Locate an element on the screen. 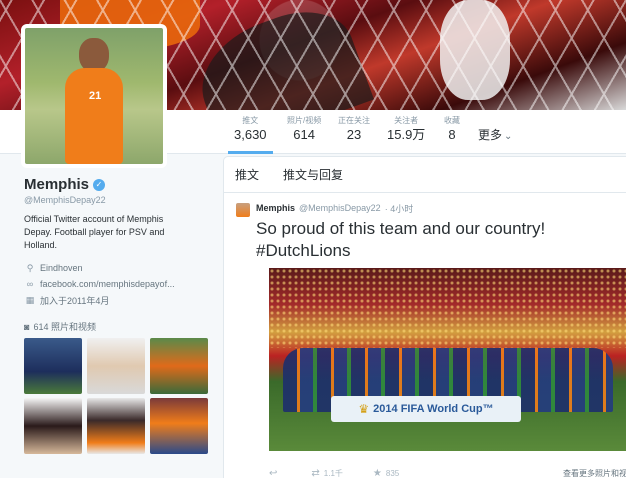  link-icon: ∞ is located at coordinates (30, 284).